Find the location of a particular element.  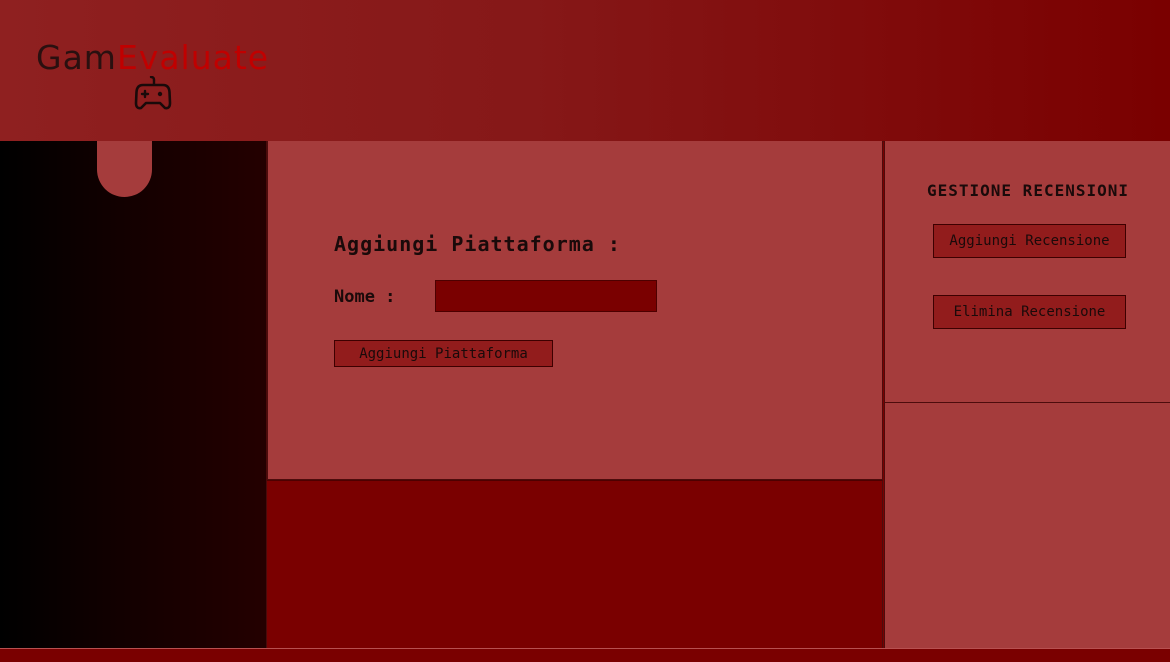

gamepad-icon is located at coordinates (153, 95).